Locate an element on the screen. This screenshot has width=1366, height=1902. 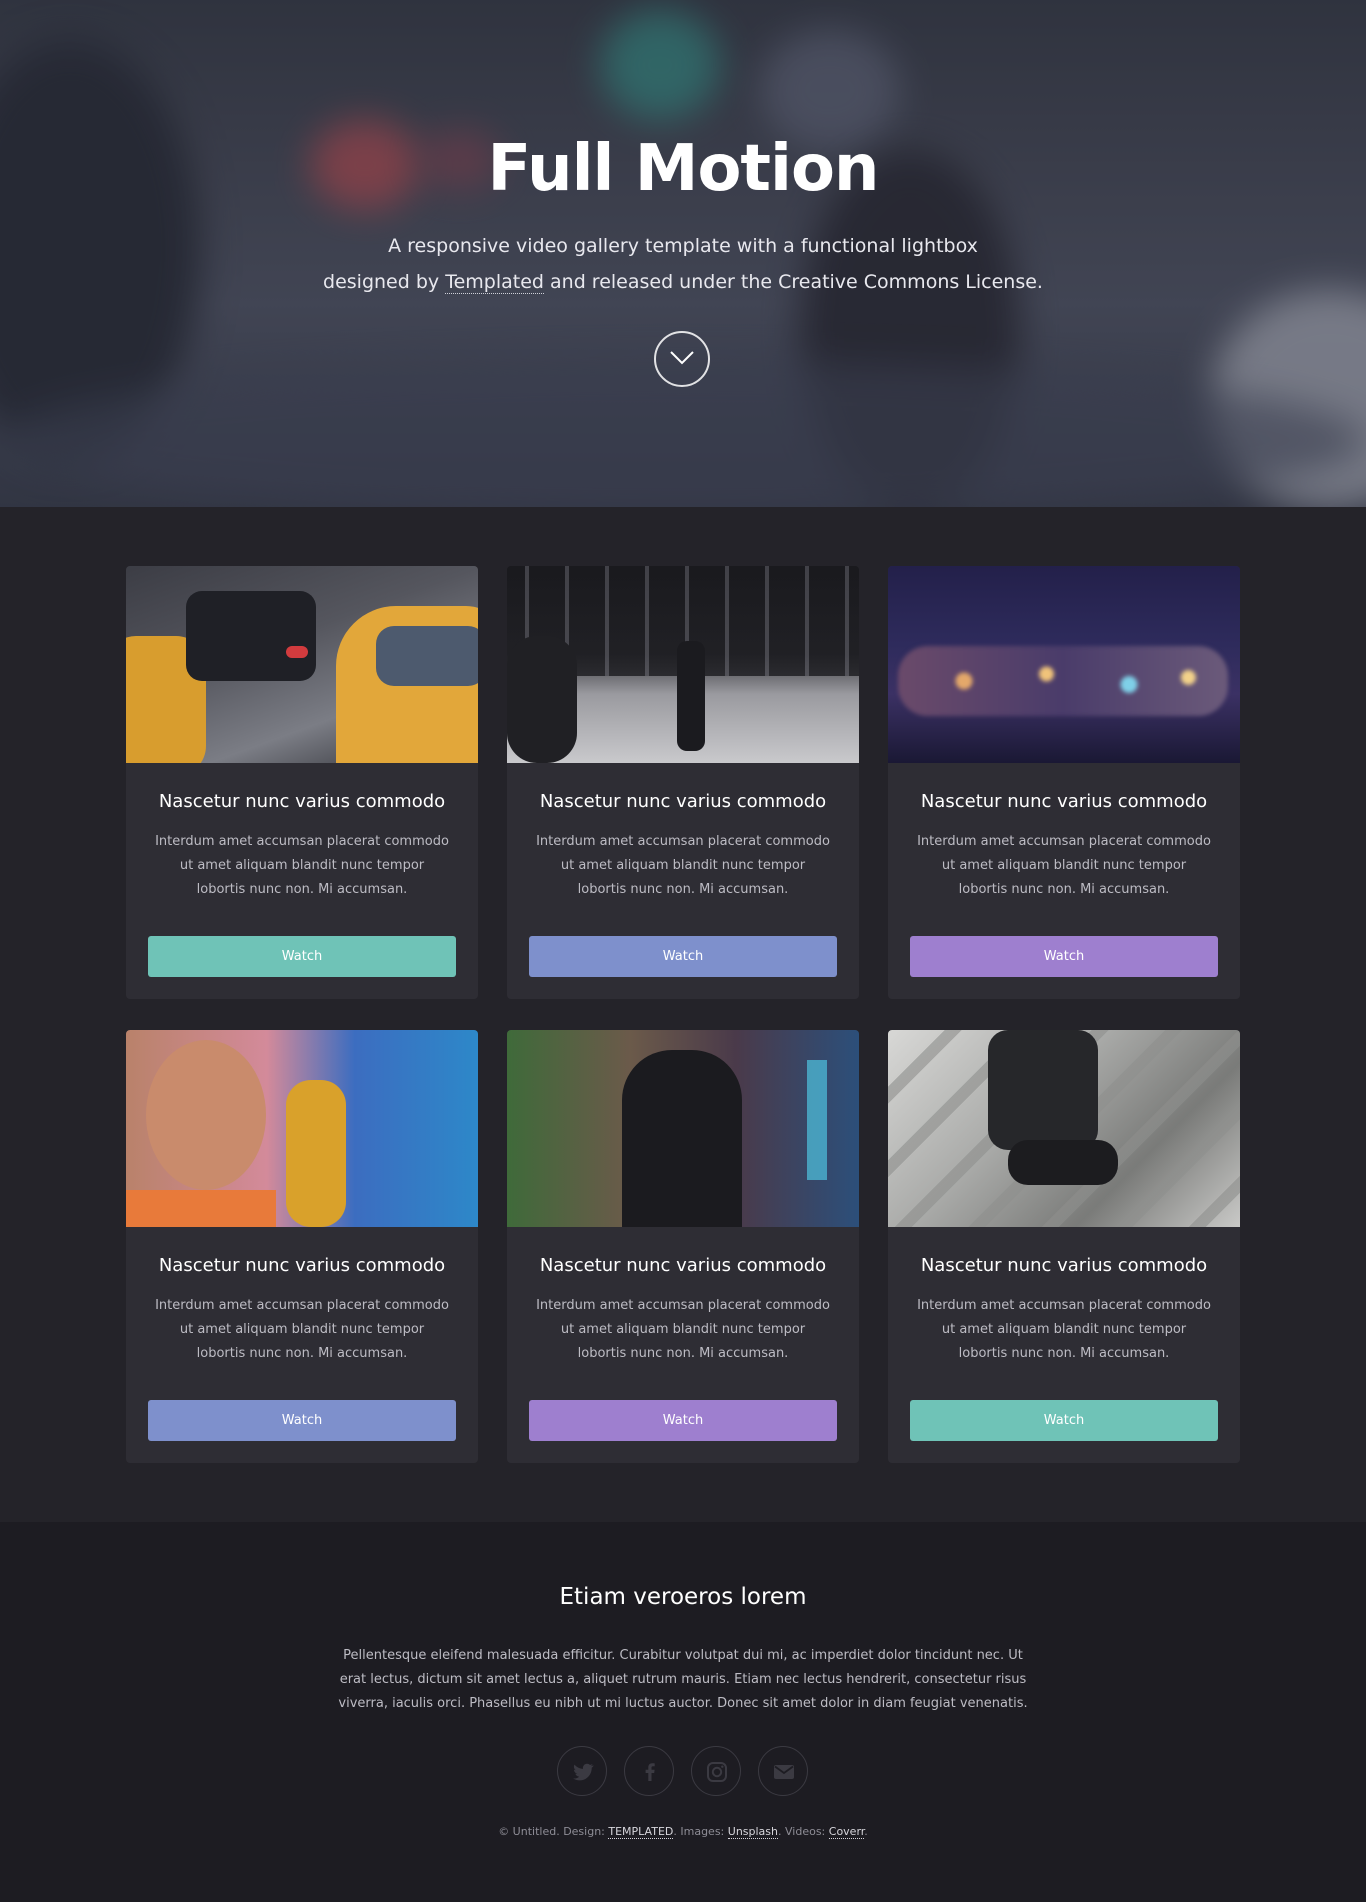
hero-title: Full Motion is located at coordinates (683, 169).